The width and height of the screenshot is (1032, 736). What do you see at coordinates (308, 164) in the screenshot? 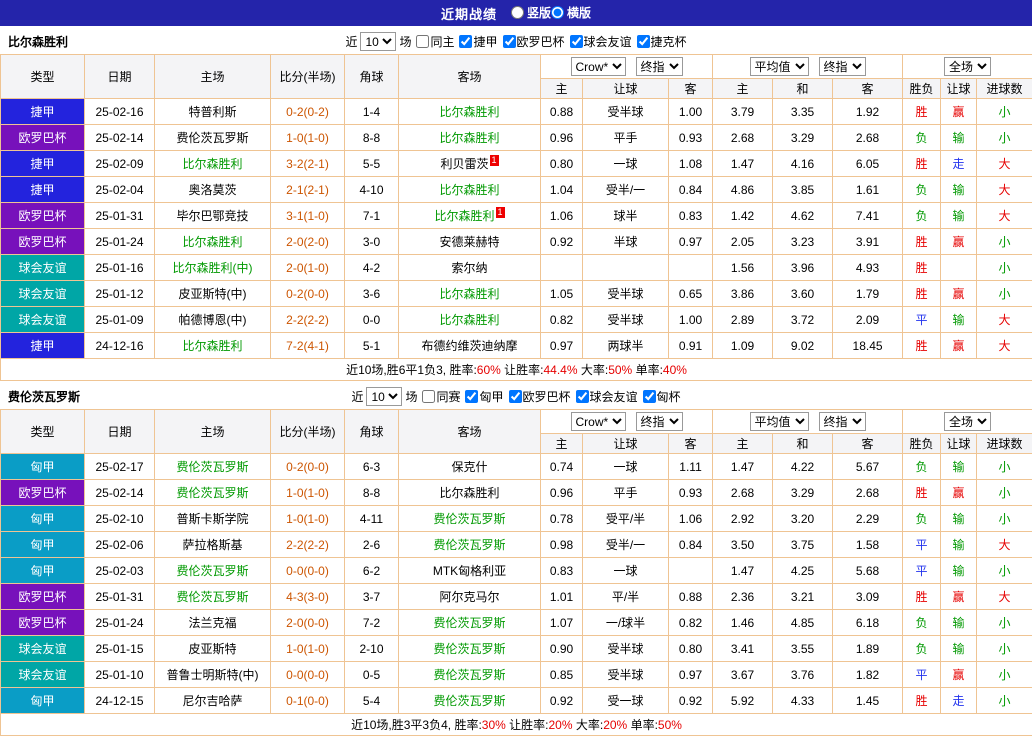
I see `score: 3-2(2-1)` at bounding box center [308, 164].